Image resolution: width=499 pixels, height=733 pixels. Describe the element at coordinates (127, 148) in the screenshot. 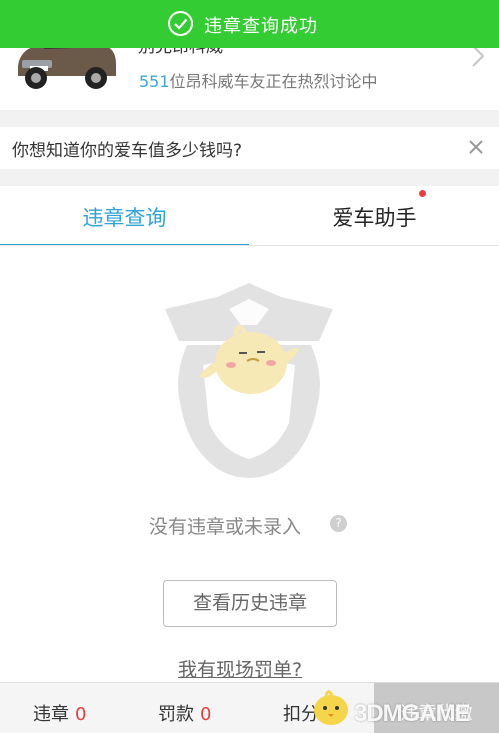

I see `car-value-prompt: 你想知道你的爱车值多少钱吗?` at that location.